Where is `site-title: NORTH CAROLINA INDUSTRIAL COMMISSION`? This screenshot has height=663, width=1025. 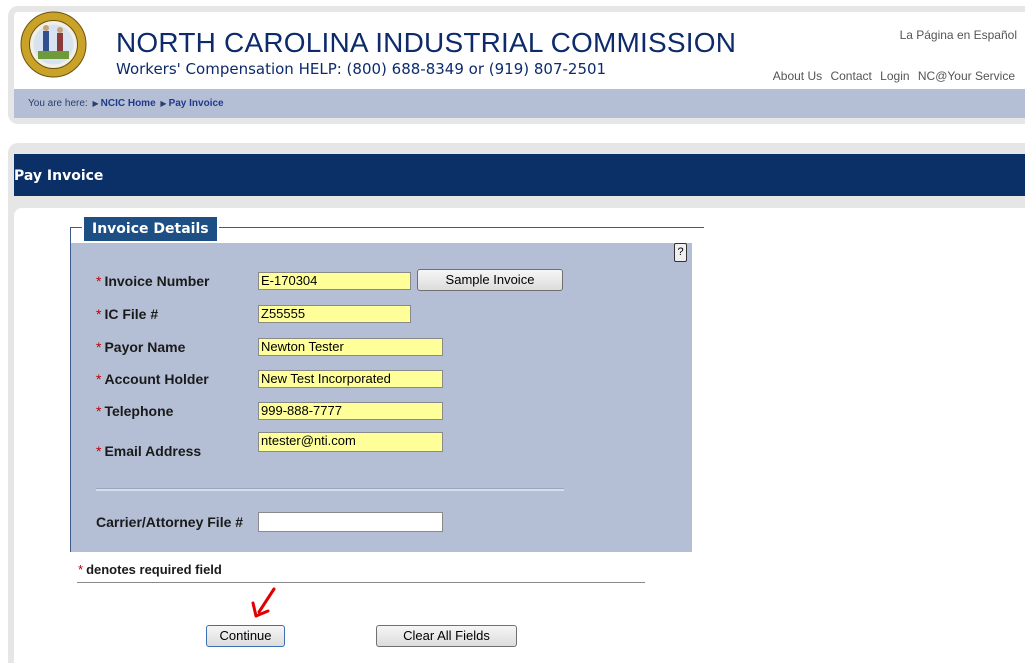 site-title: NORTH CAROLINA INDUSTRIAL COMMISSION is located at coordinates (426, 42).